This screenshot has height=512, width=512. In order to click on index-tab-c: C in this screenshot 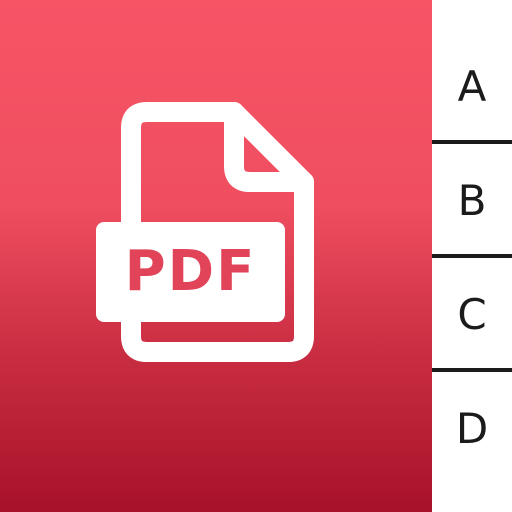, I will do `click(472, 314)`.